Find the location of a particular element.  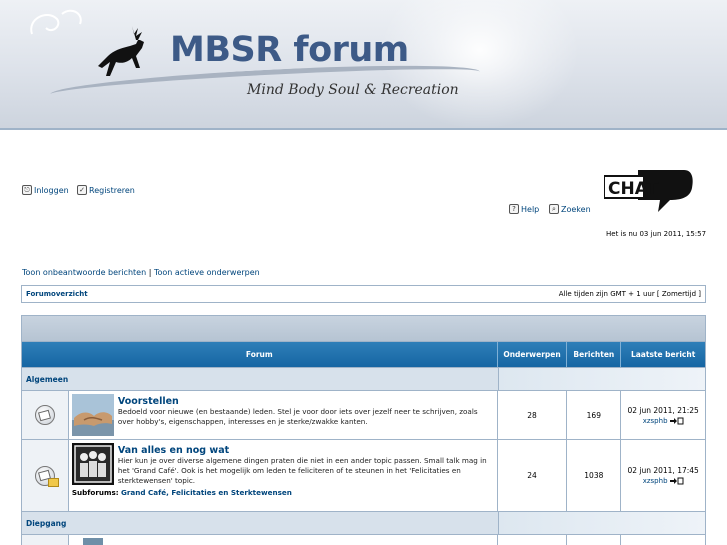

forum-posts-count: 169 is located at coordinates (593, 415).